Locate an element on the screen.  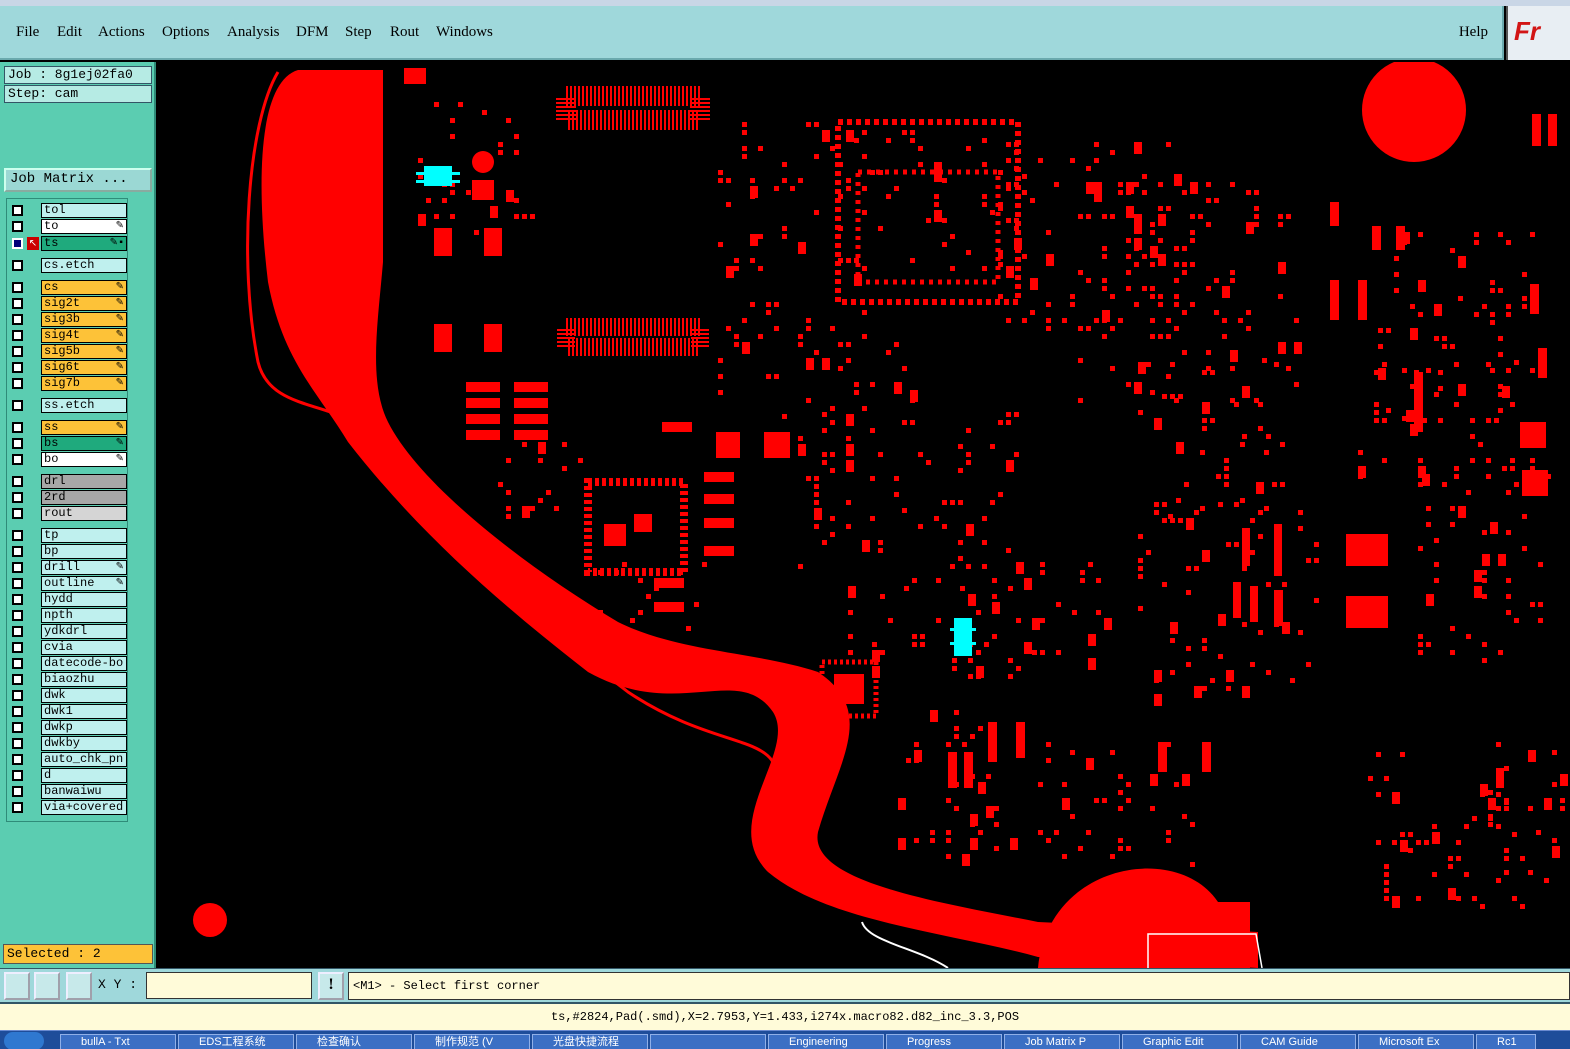
layer-name: tol is located at coordinates (84, 210).